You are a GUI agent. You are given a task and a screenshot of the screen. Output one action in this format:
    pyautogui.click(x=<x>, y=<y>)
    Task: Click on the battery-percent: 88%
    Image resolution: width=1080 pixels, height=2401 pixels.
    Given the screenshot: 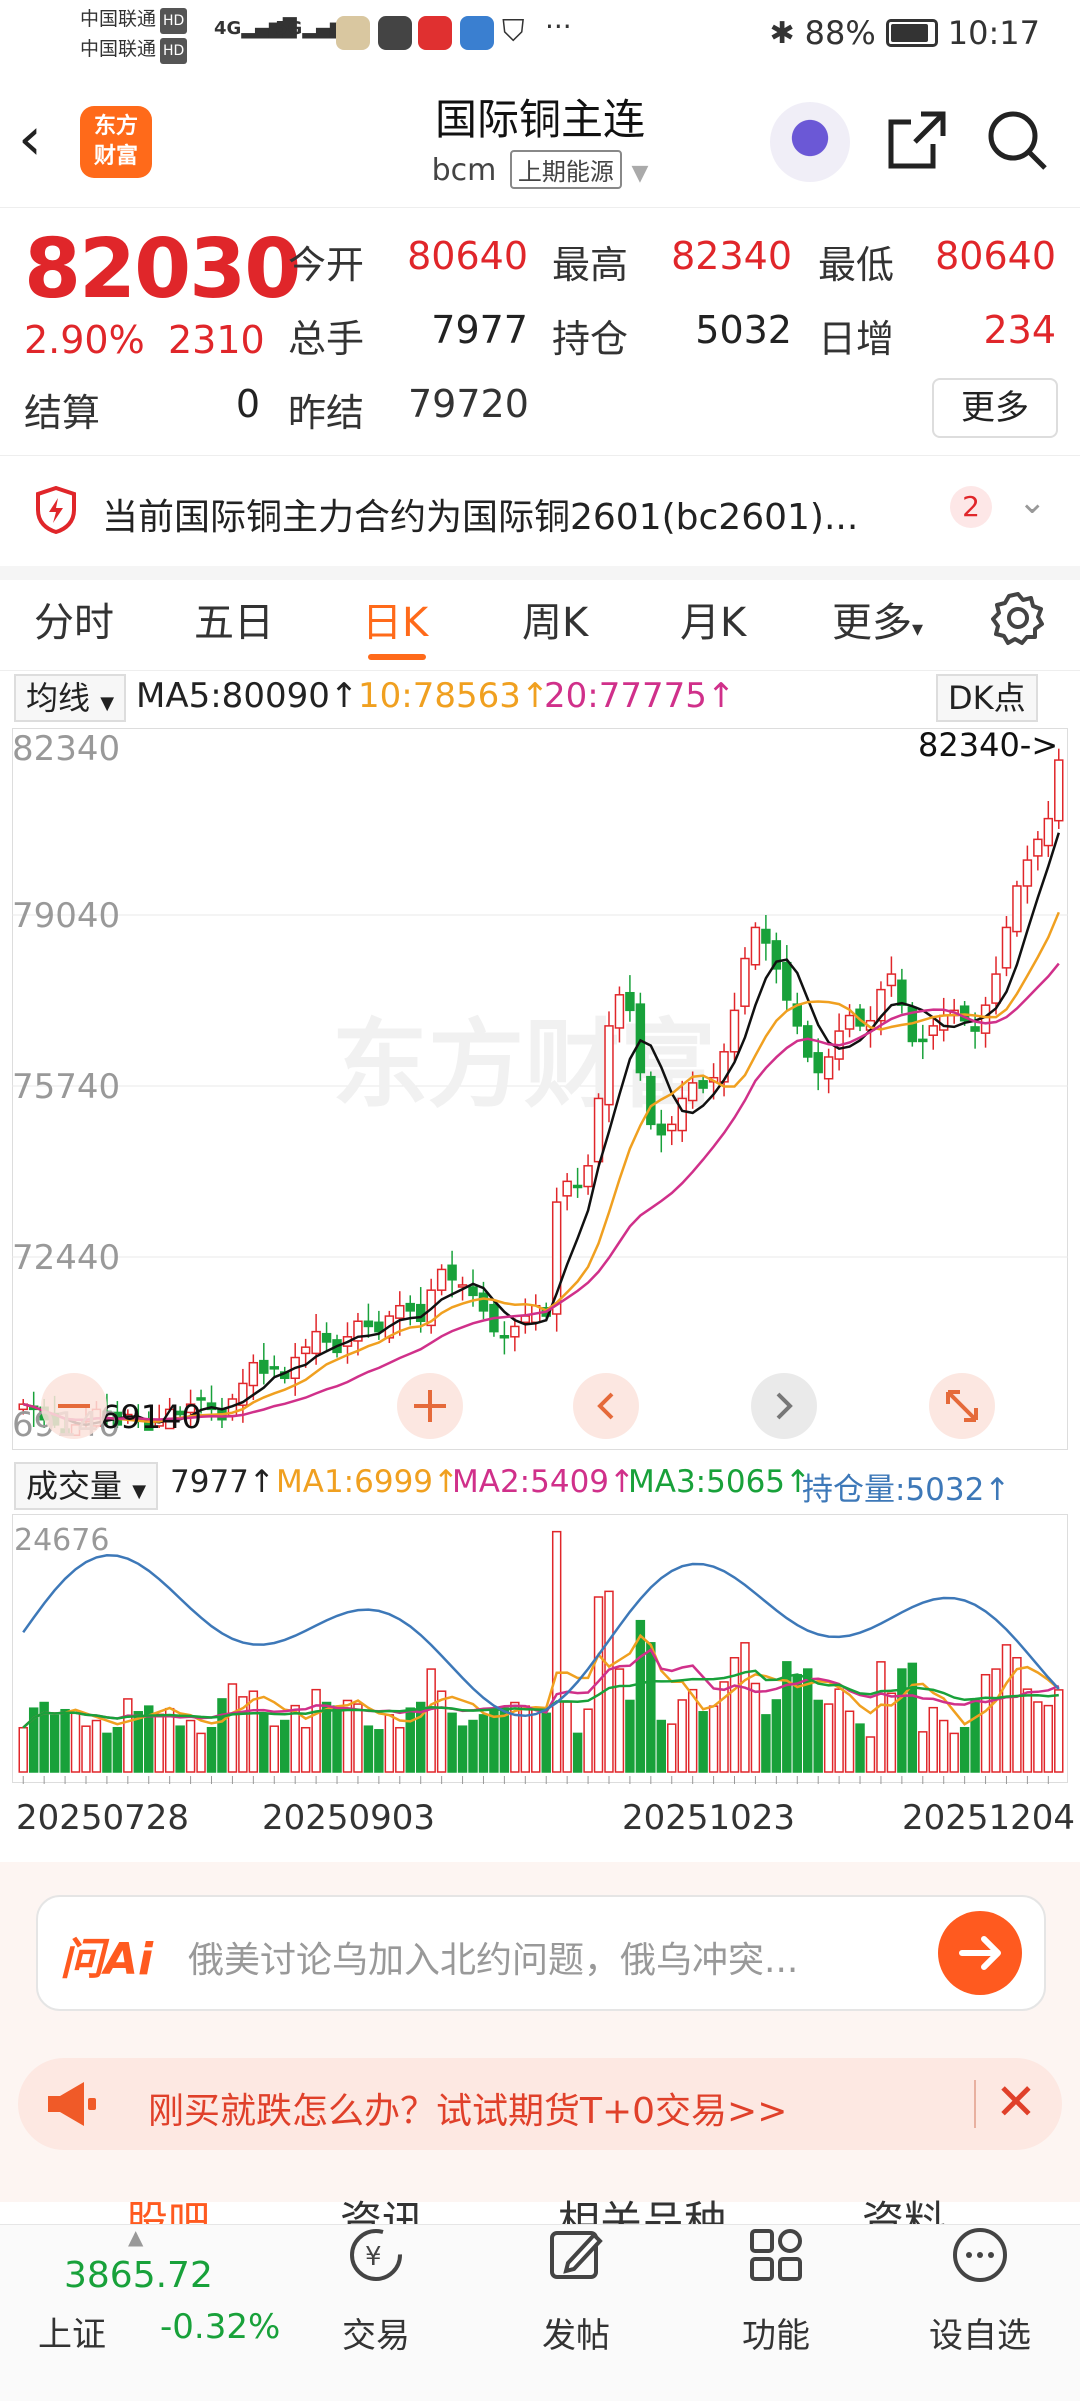 What is the action you would take?
    pyautogui.click(x=840, y=33)
    